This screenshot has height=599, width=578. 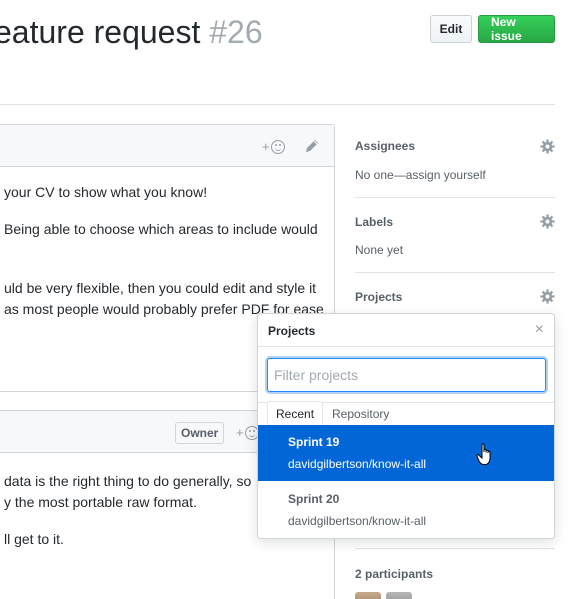 I want to click on reaction-plus-2: +, so click(x=240, y=432).